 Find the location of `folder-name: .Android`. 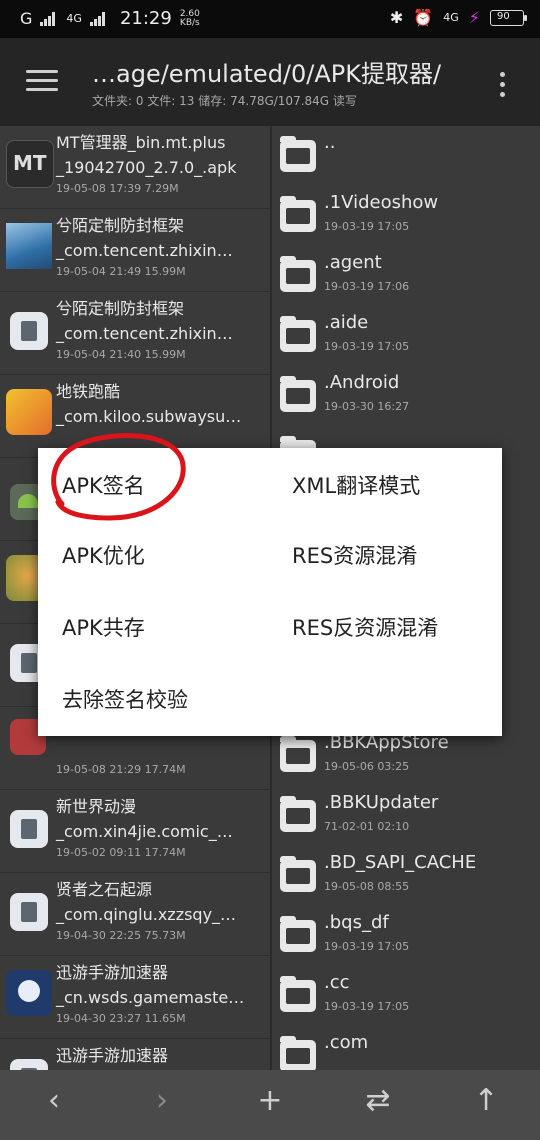

folder-name: .Android is located at coordinates (362, 382).